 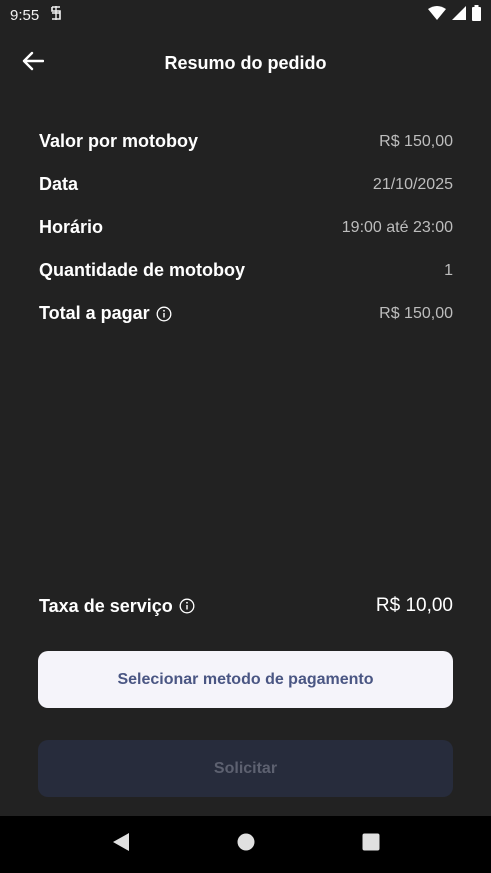 What do you see at coordinates (245, 768) in the screenshot?
I see `request-button: Solicitar` at bounding box center [245, 768].